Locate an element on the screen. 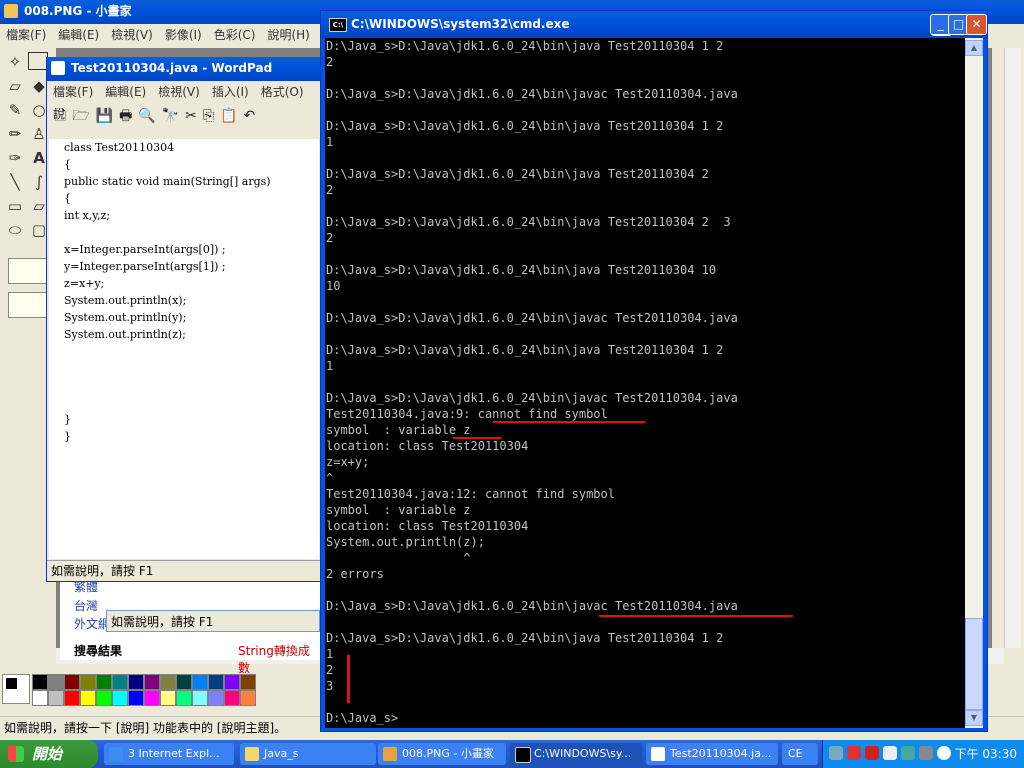 The width and height of the screenshot is (1024, 768). console-line: symbol : variable z is located at coordinates (398, 510).